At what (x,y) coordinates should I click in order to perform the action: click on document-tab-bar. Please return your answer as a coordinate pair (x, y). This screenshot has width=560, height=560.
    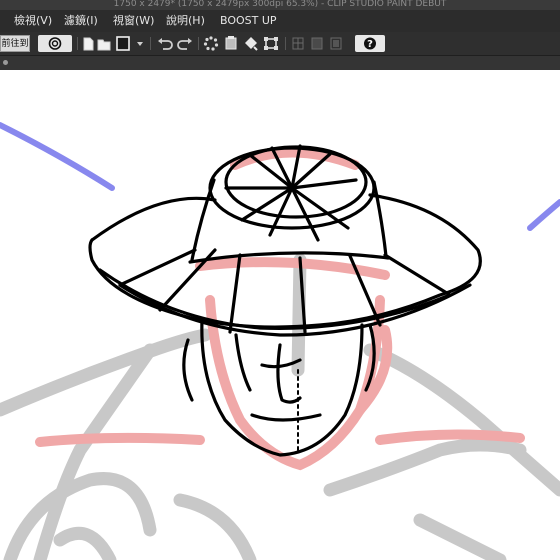
    Looking at the image, I should click on (280, 63).